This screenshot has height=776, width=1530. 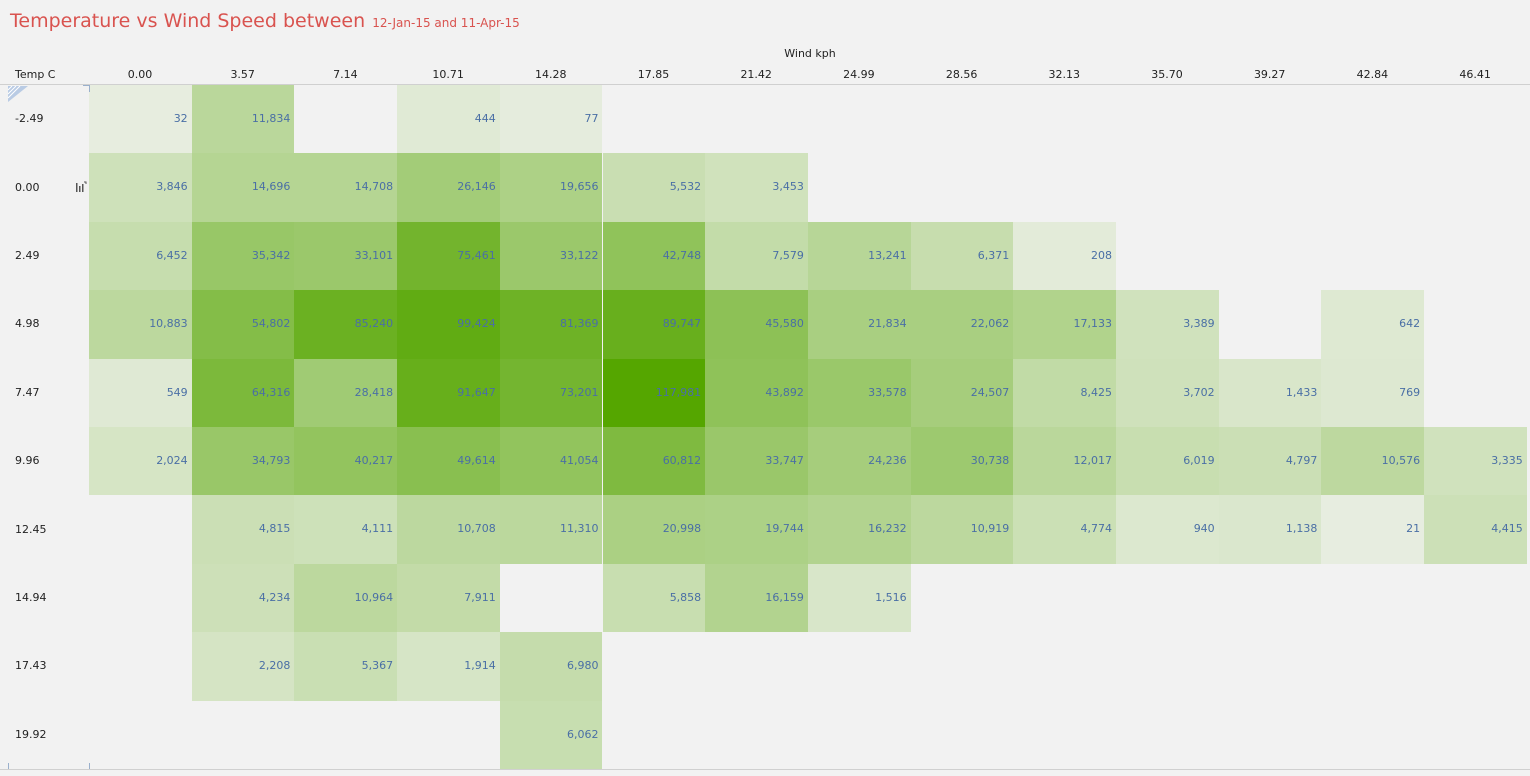 I want to click on heatmap-cell: 40,217, so click(x=346, y=461).